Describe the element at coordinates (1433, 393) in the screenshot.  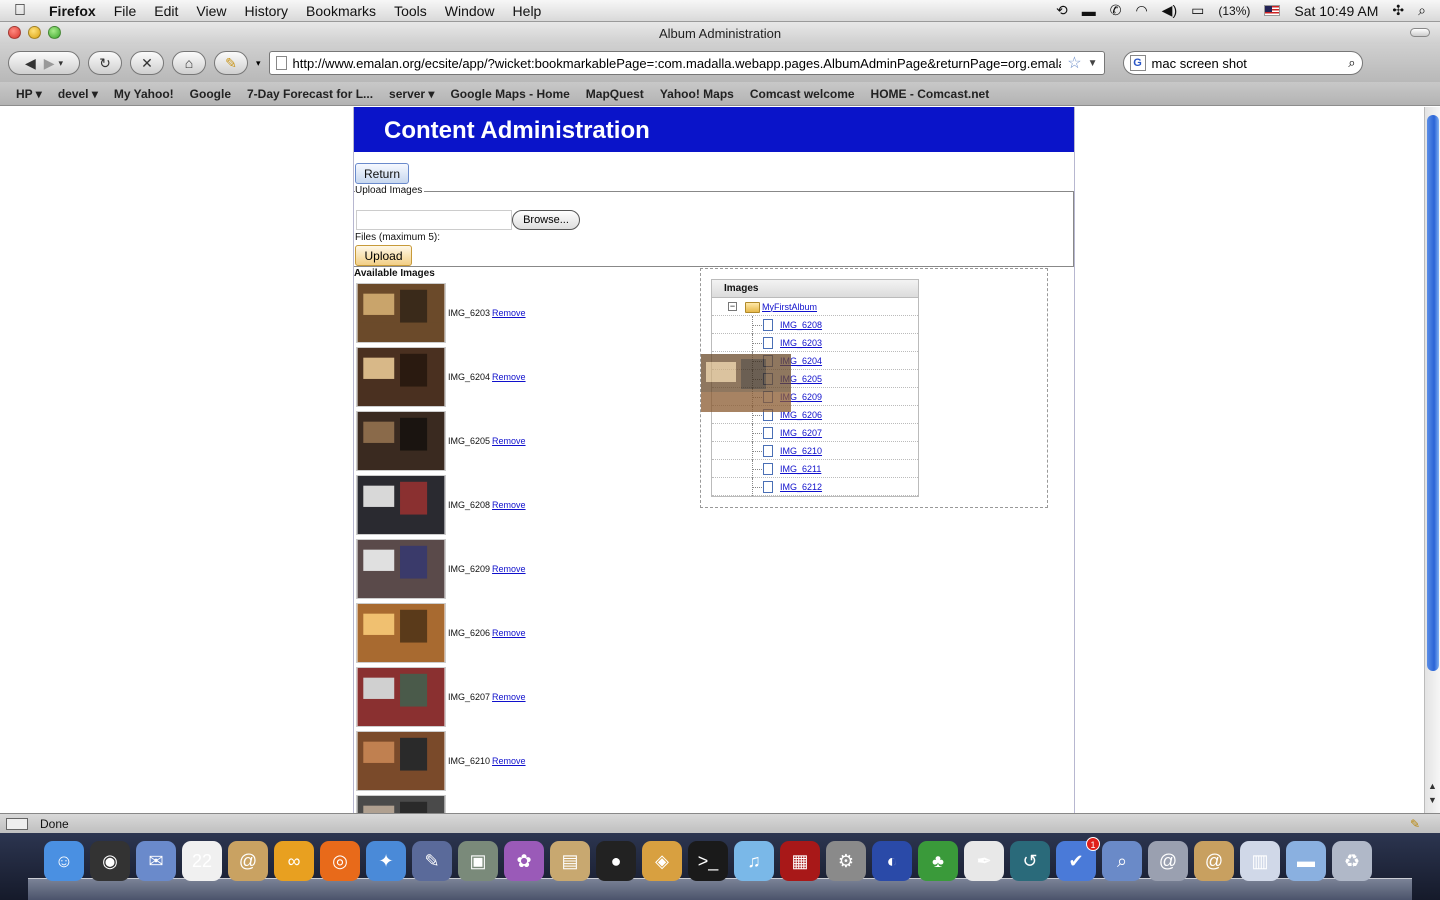
I see `scrollbar-thumb` at that location.